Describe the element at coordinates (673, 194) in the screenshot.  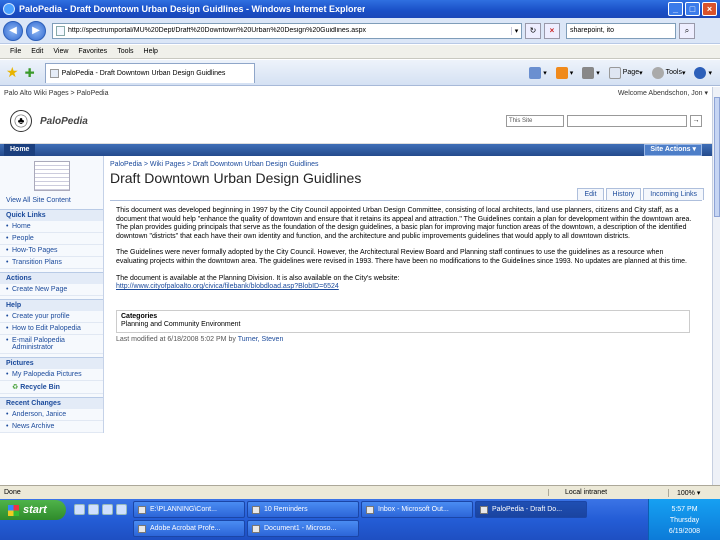
I see `tab-incoming-links: Incoming Links` at that location.